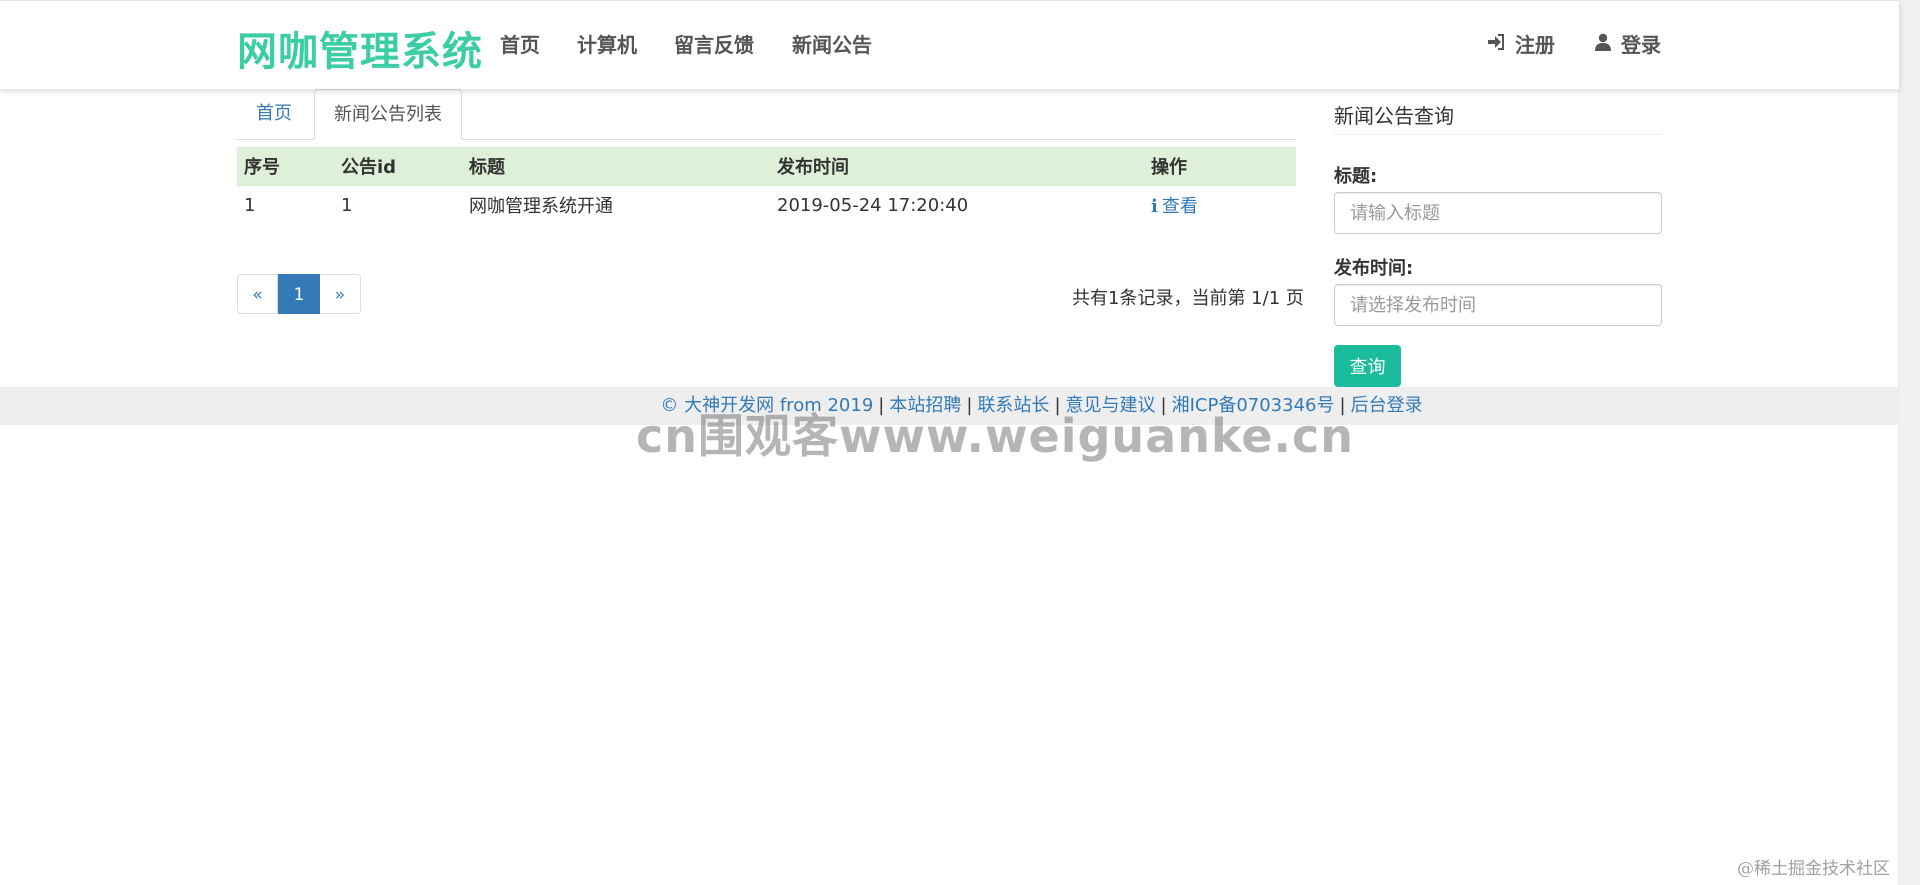 This screenshot has height=885, width=1920. What do you see at coordinates (274, 114) in the screenshot?
I see `tab-home: 首页` at bounding box center [274, 114].